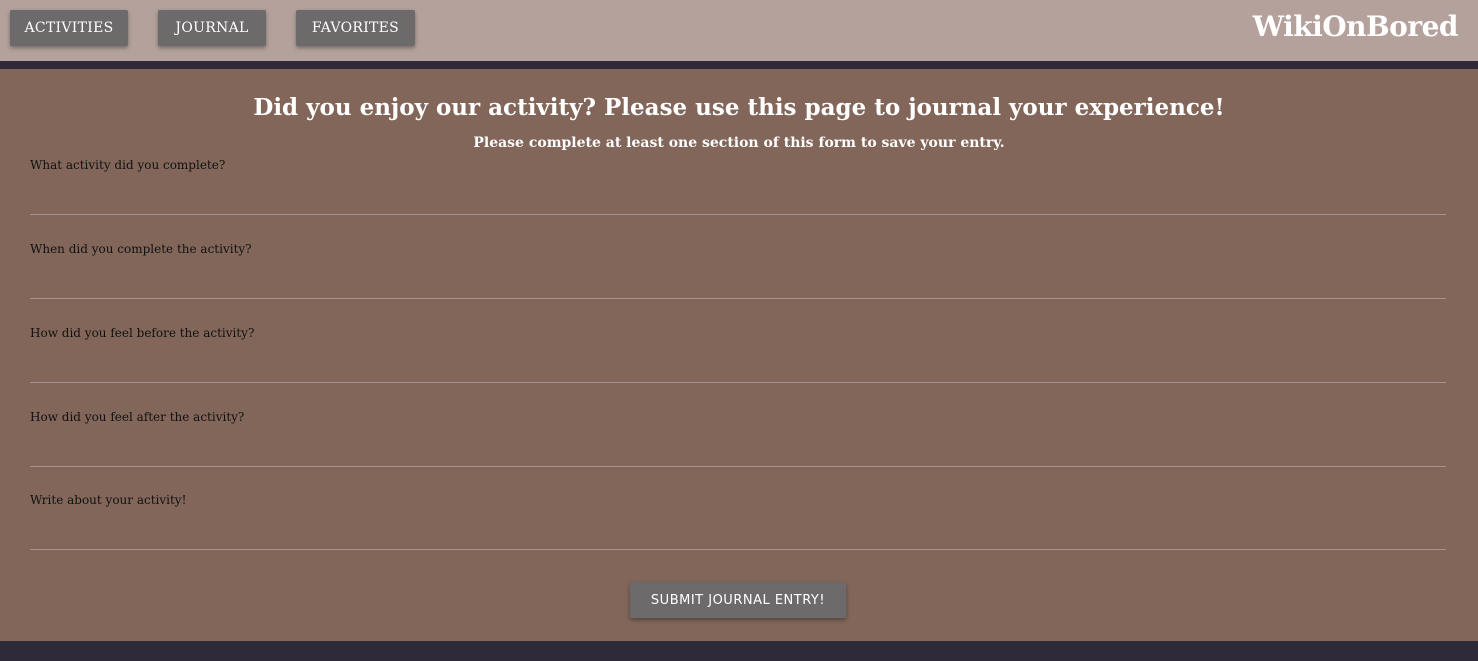 Image resolution: width=1478 pixels, height=661 pixels. I want to click on feeling-after-input, so click(738, 448).